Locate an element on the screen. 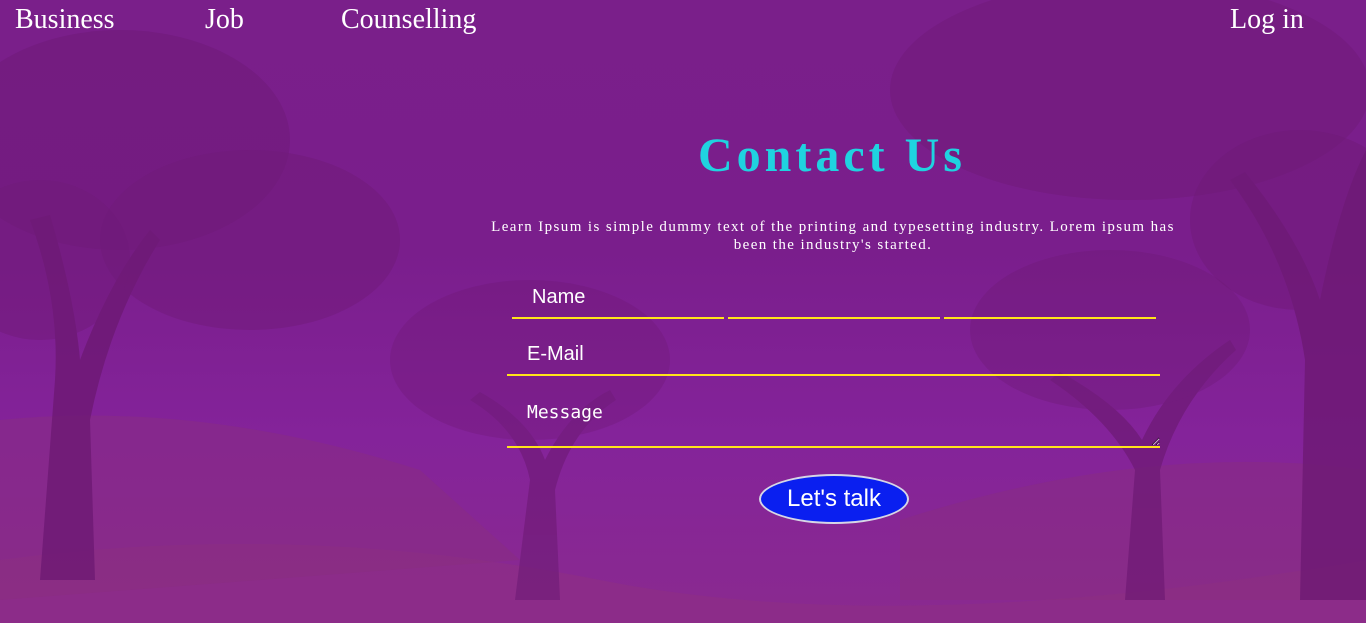 Image resolution: width=1366 pixels, height=623 pixels. nav-link-job: Job is located at coordinates (224, 20).